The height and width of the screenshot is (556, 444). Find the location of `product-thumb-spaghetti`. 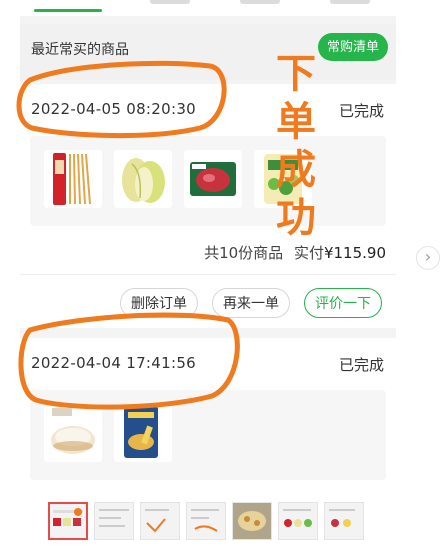

product-thumb-spaghetti is located at coordinates (73, 179).